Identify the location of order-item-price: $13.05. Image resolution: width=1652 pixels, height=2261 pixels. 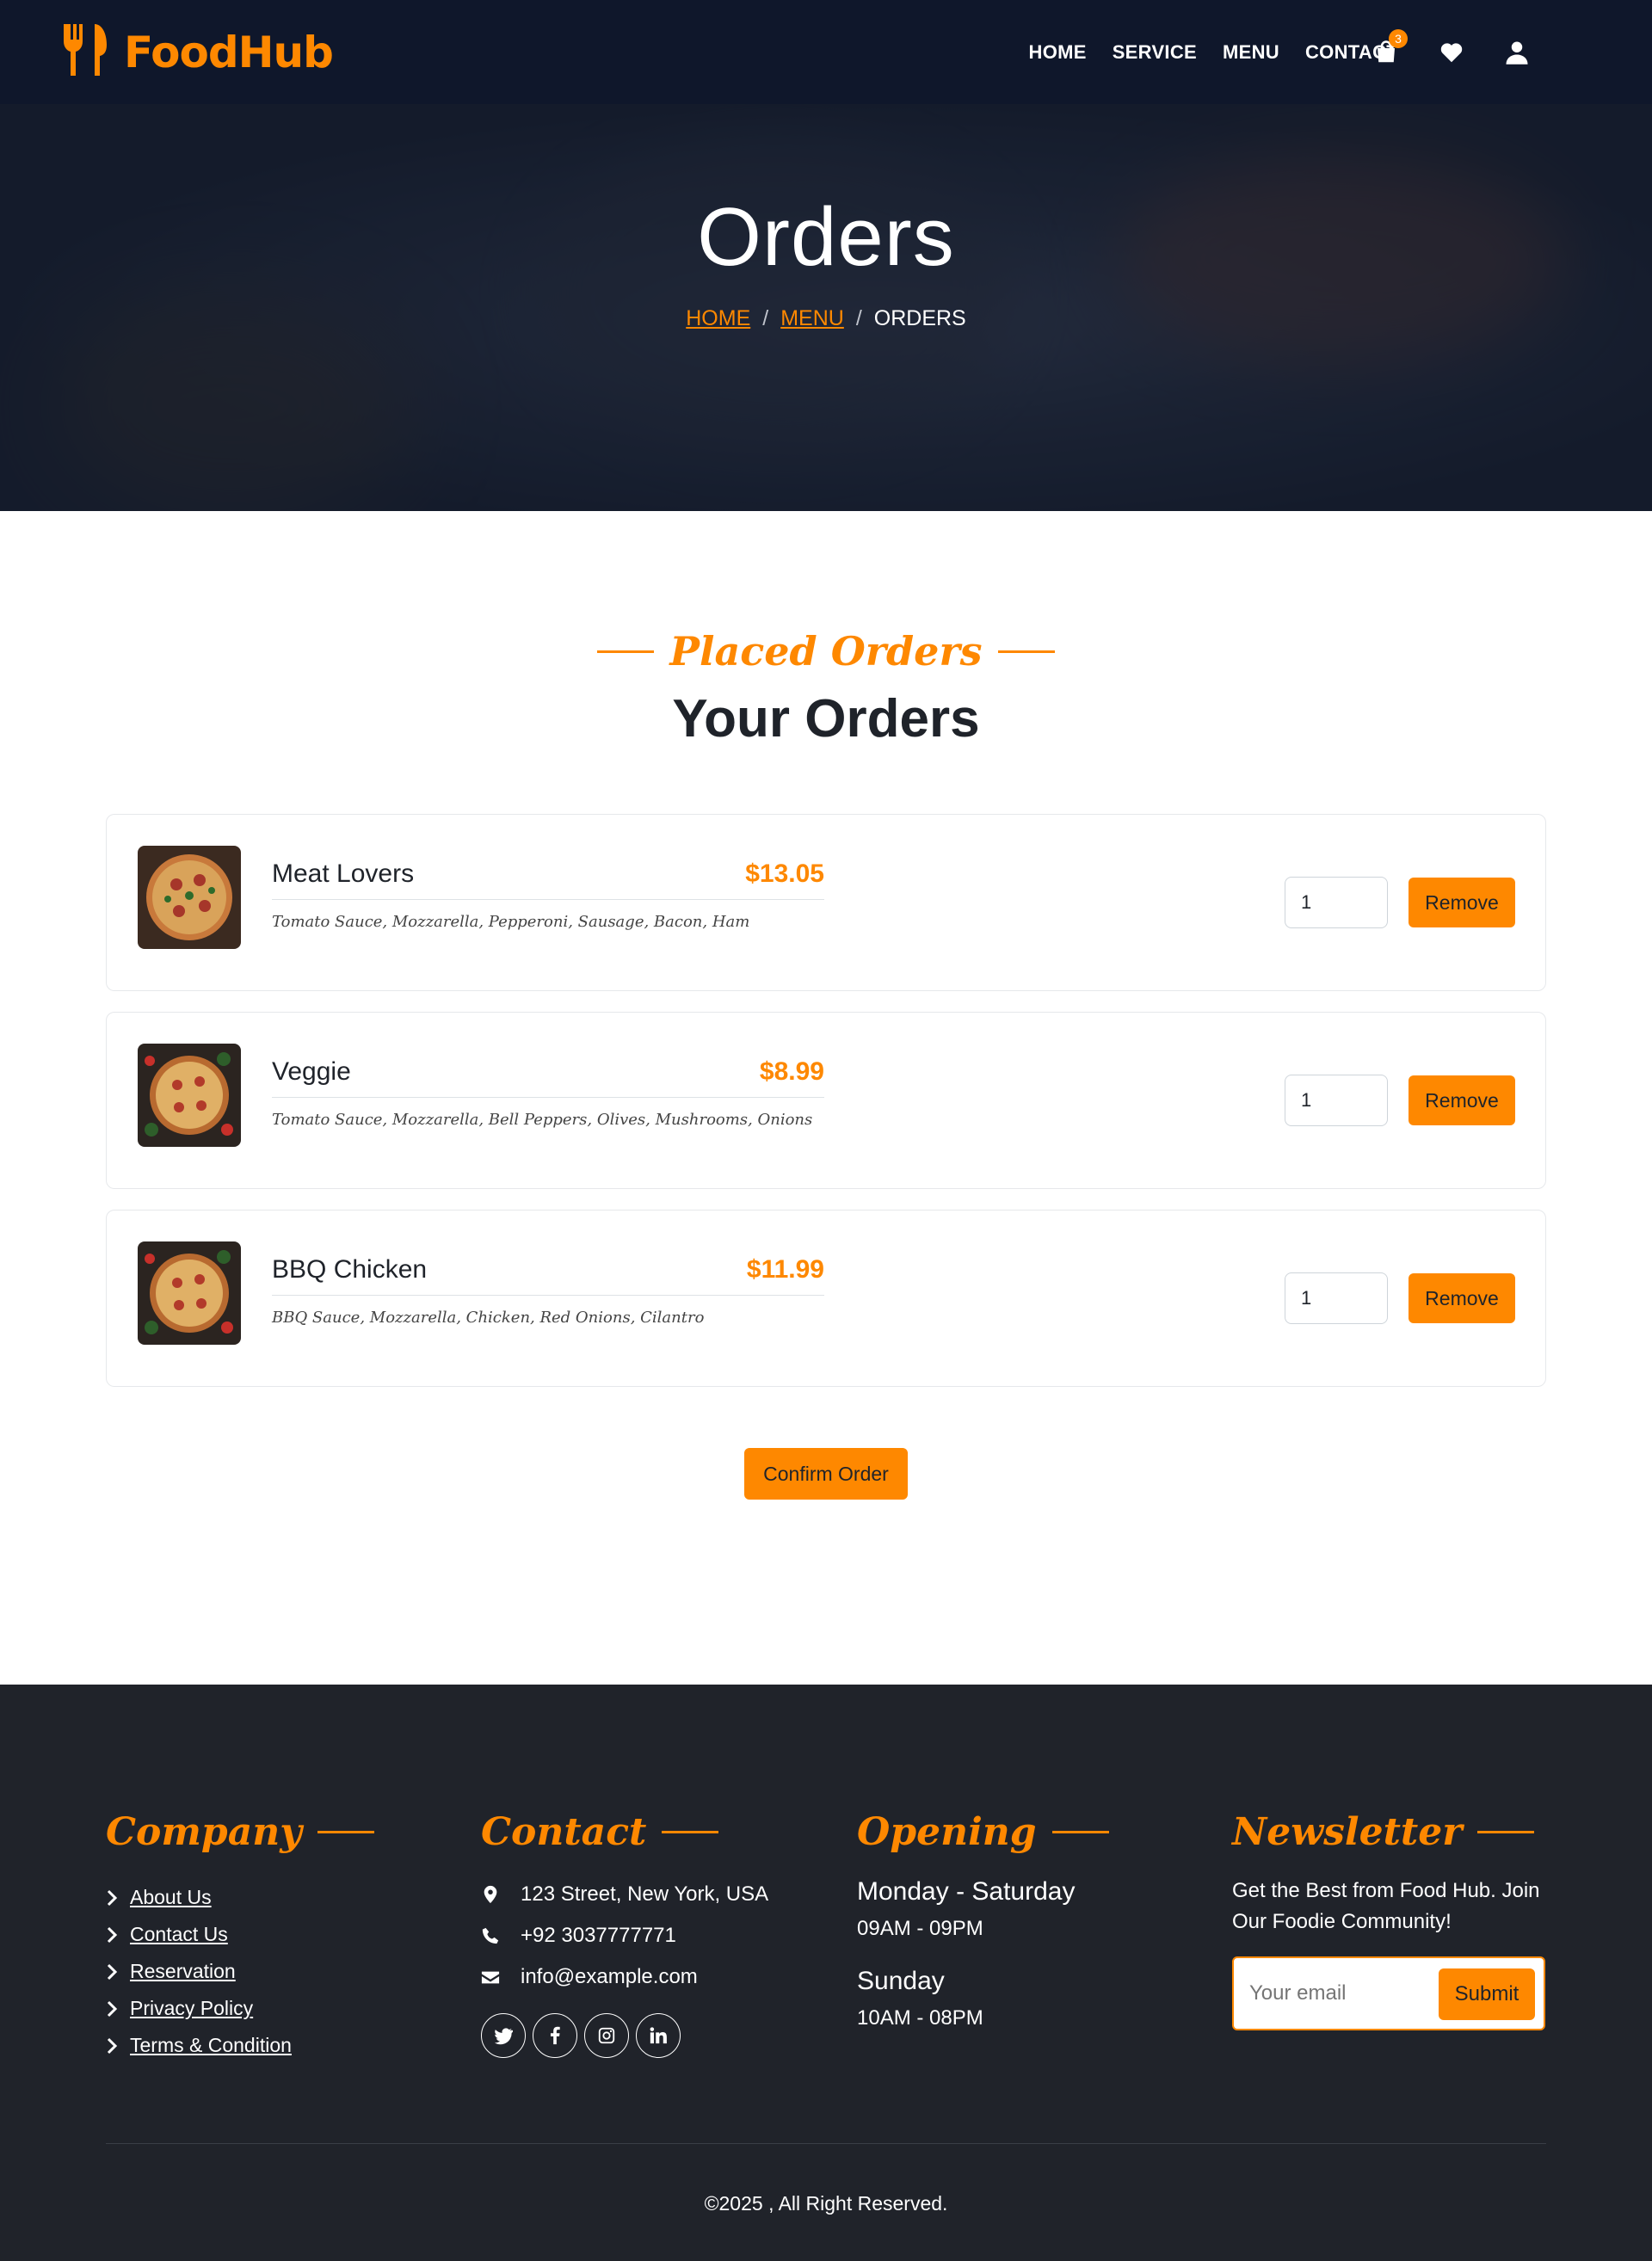
(784, 874).